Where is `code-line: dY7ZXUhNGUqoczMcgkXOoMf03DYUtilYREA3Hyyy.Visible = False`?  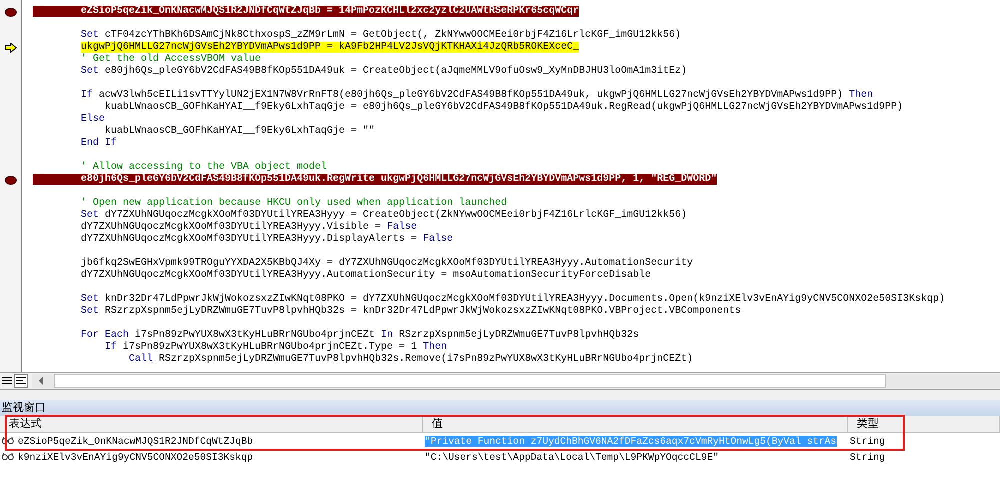
code-line: dY7ZXUhNGUqoczMcgkXOoMf03DYUtilYREA3Hyyy.Visible = False is located at coordinates (249, 227).